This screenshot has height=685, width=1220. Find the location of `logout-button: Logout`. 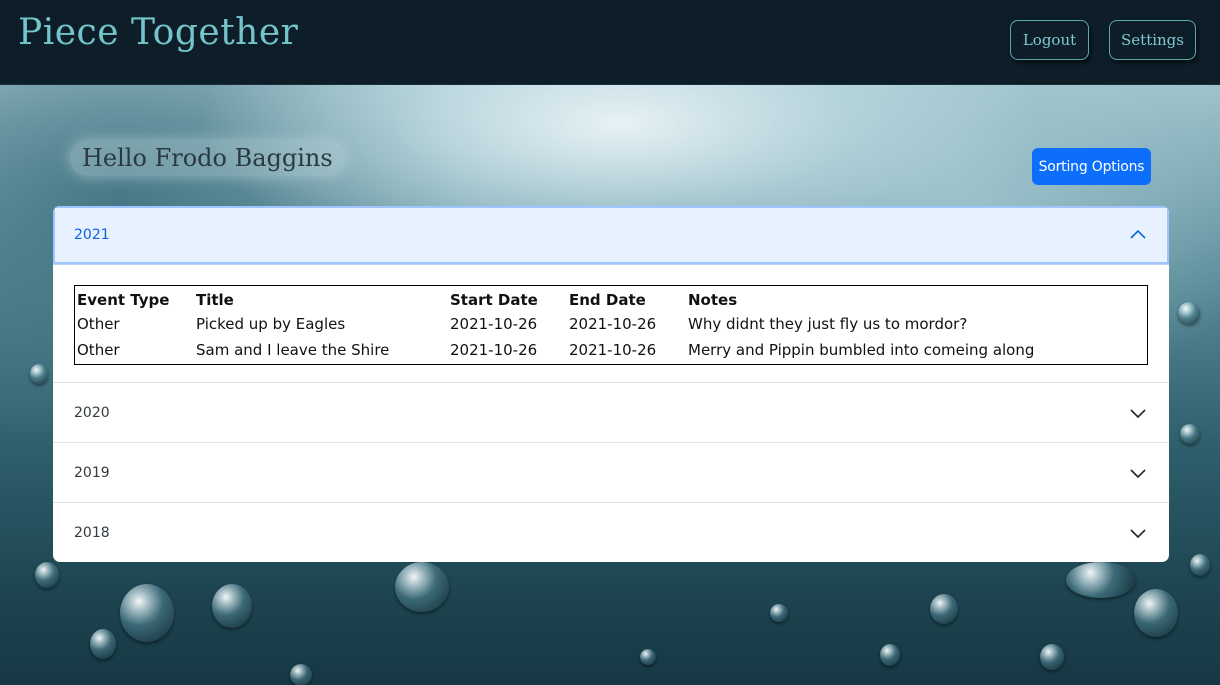

logout-button: Logout is located at coordinates (1049, 40).